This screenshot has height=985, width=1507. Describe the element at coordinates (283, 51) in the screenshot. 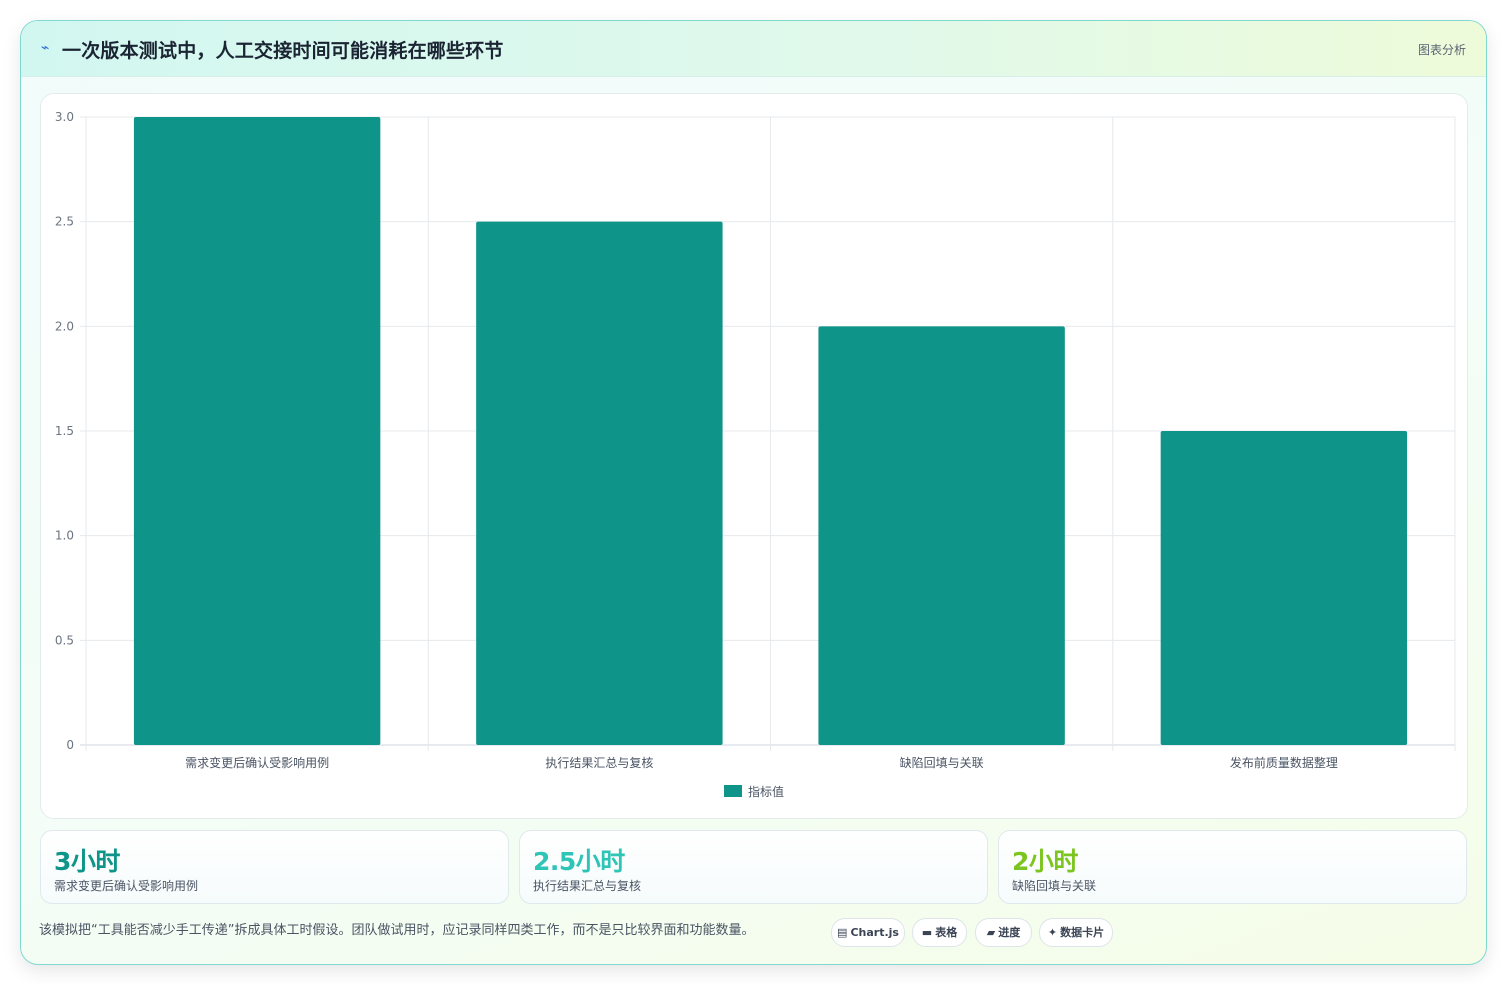

I see `chart-title: 一次版本测试中，人工交接时间可能消耗在哪些环节` at that location.